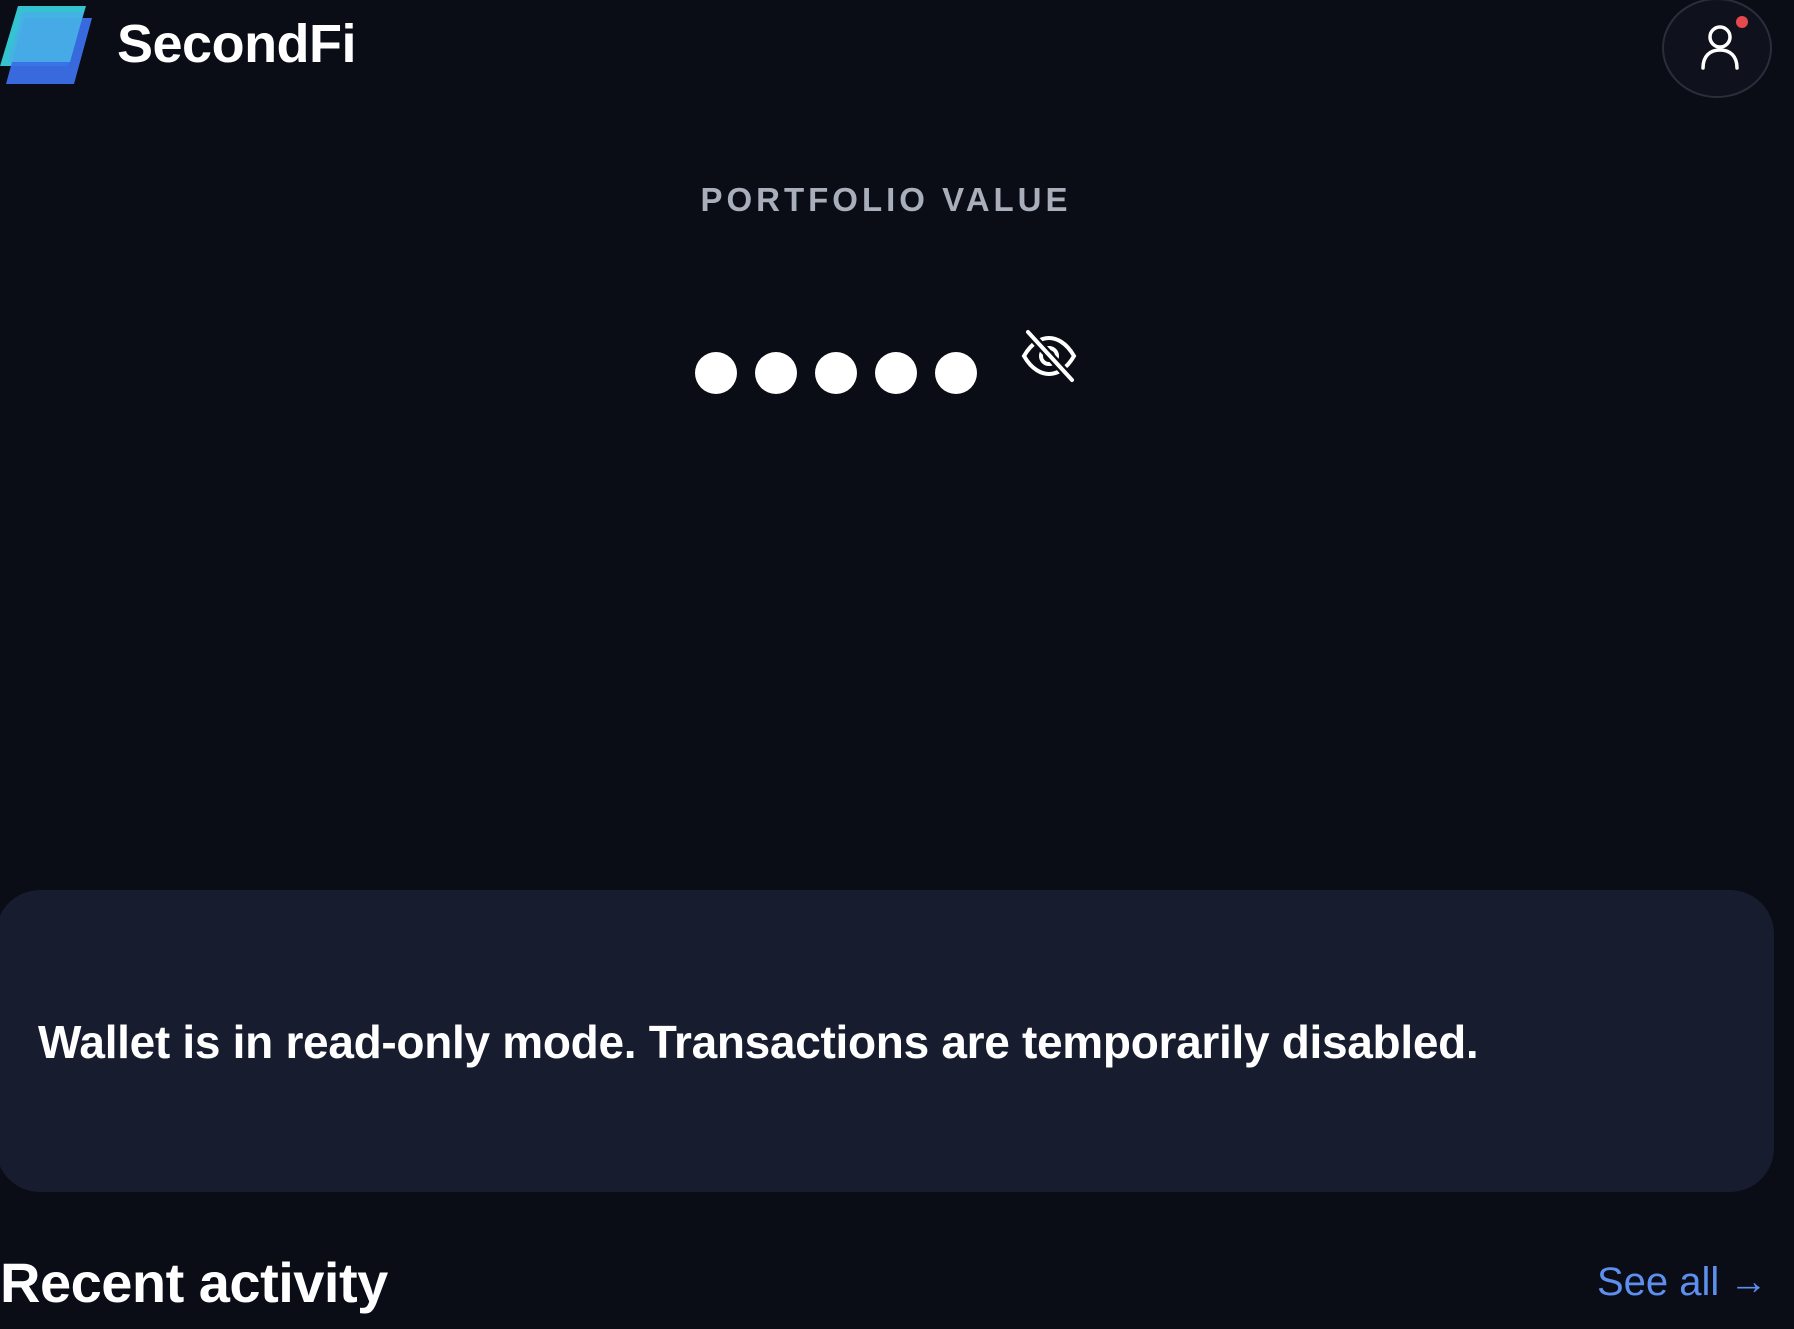 The image size is (1794, 1329). What do you see at coordinates (1748, 1282) in the screenshot?
I see `arrow-right-icon: →` at bounding box center [1748, 1282].